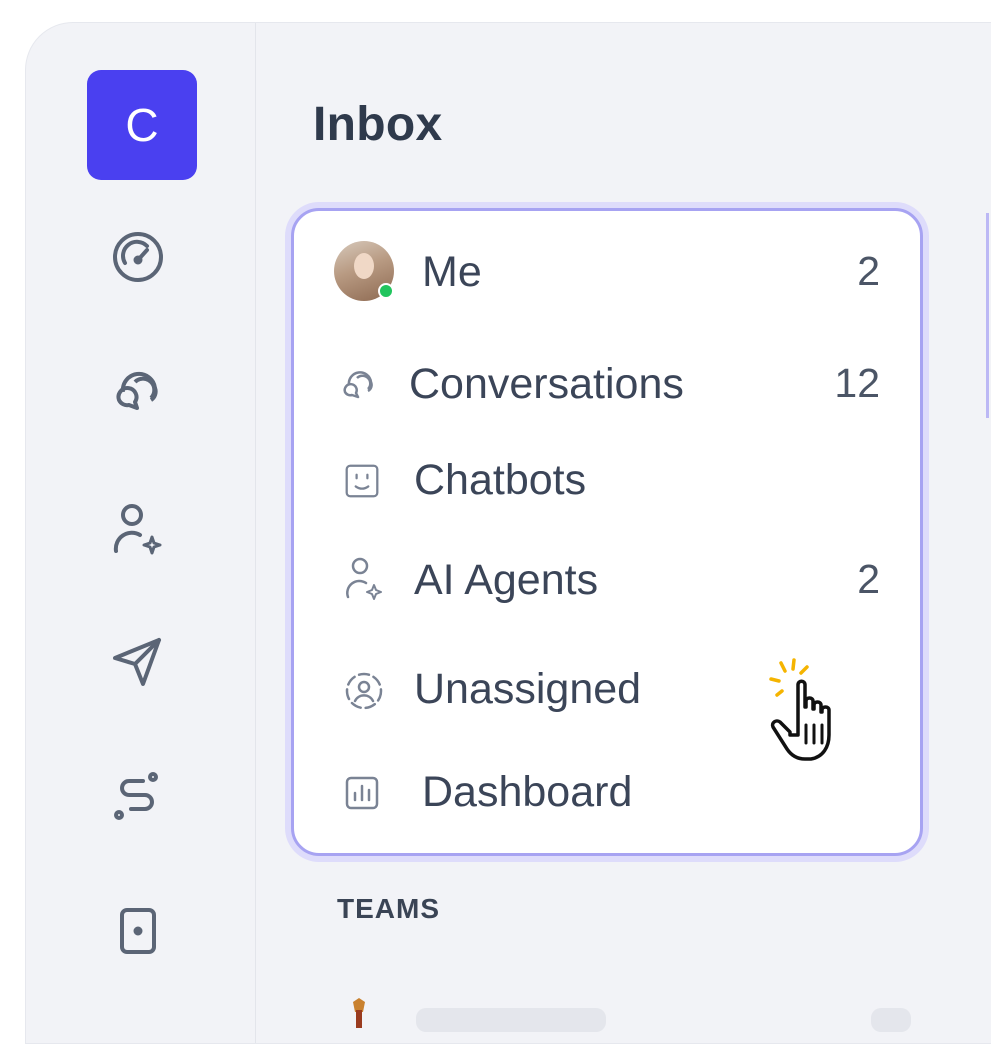 The image size is (991, 1044). I want to click on inbox-item-label: Conversations, so click(546, 384).